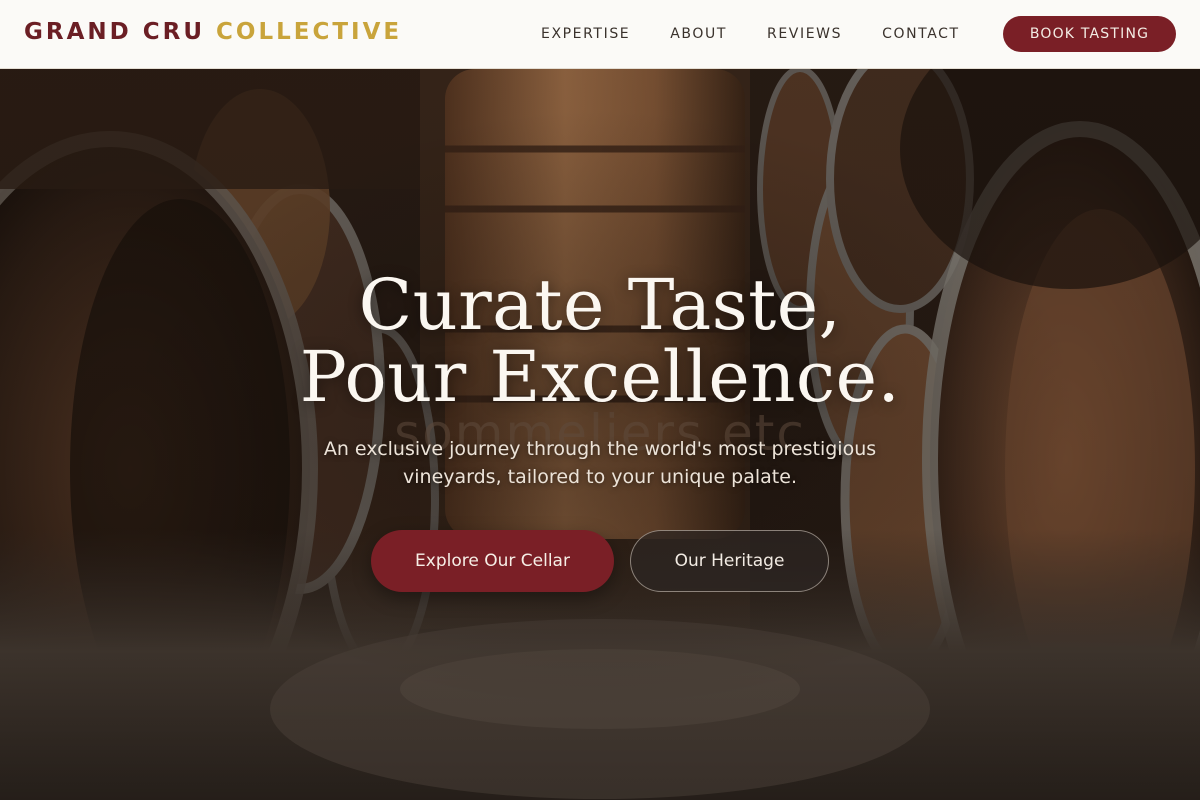  I want to click on our-heritage-button: Our Heritage, so click(729, 561).